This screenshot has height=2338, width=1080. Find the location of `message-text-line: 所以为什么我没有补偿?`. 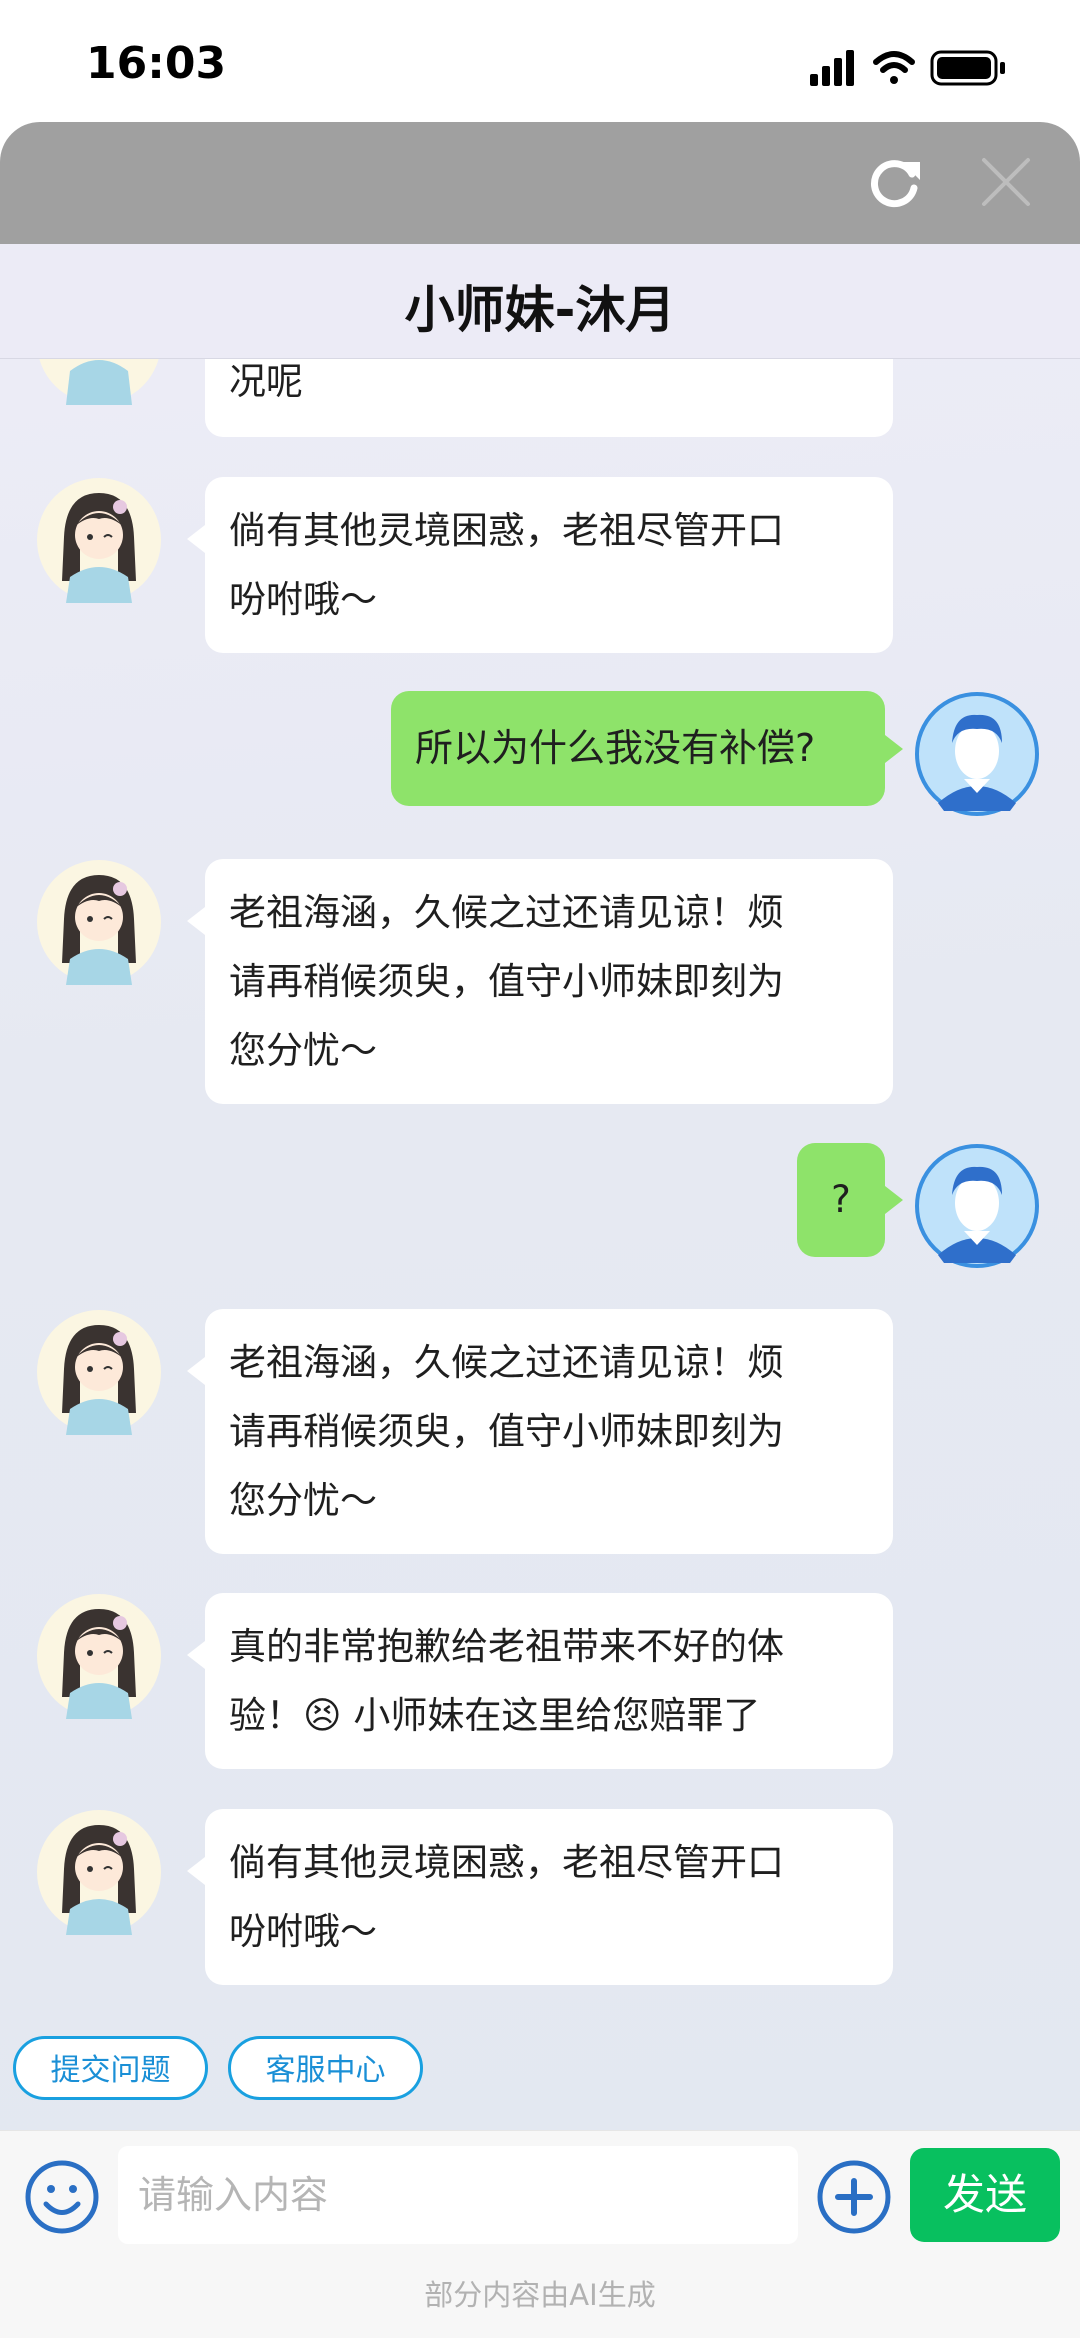

message-text-line: 所以为什么我没有补偿? is located at coordinates (615, 748).